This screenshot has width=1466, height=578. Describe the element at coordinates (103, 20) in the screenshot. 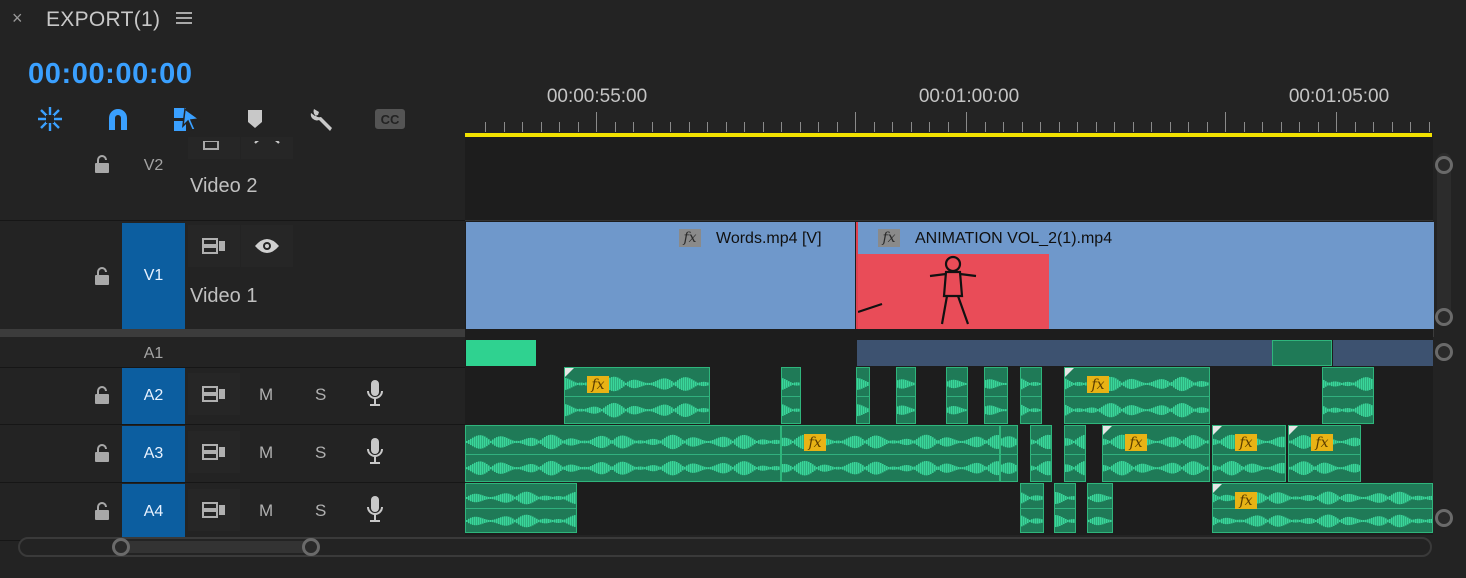

I see `sequence-tab-title: EXPORT(1)` at that location.